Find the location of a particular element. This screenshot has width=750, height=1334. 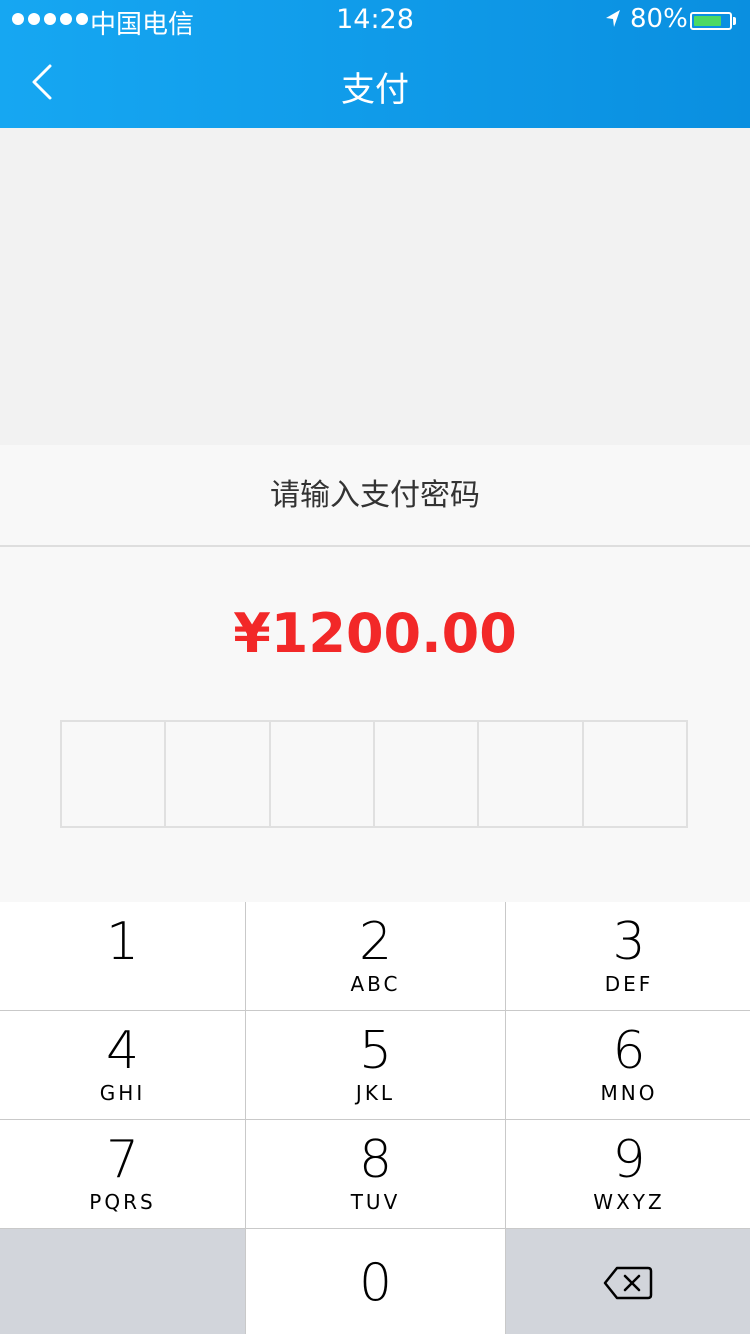

key-9: 9 WXYZ is located at coordinates (628, 1174).